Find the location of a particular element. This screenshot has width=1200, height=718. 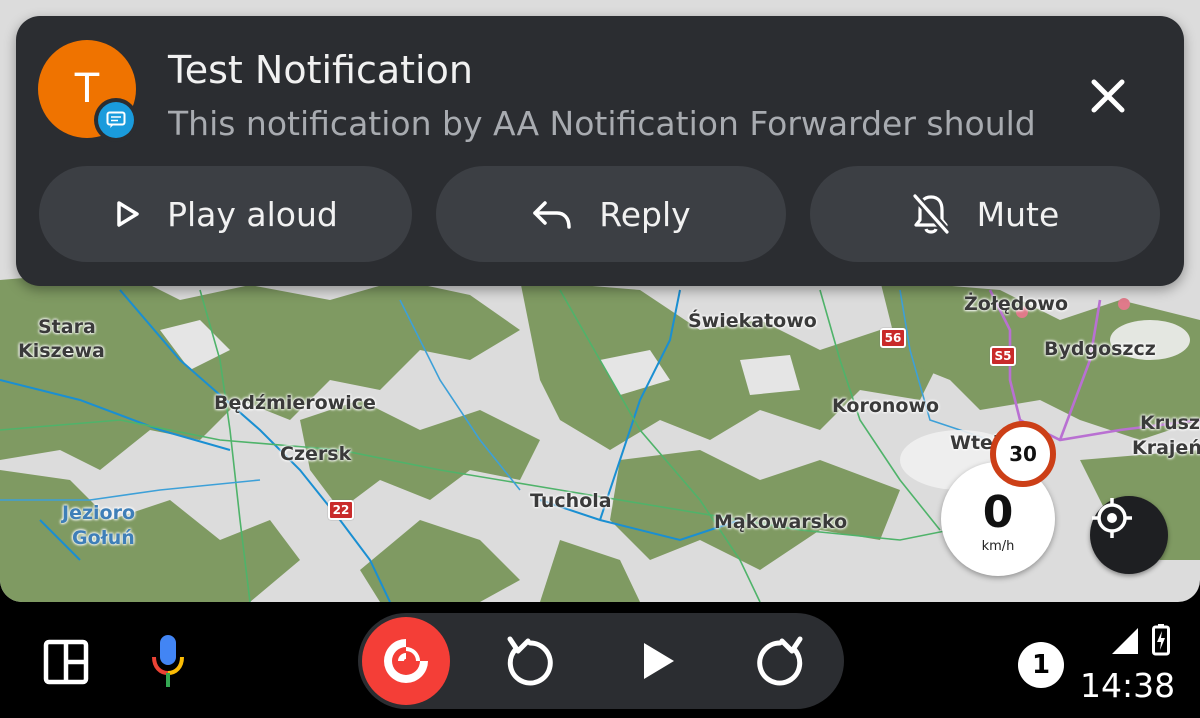

town-label: Koronowo is located at coordinates (886, 406).